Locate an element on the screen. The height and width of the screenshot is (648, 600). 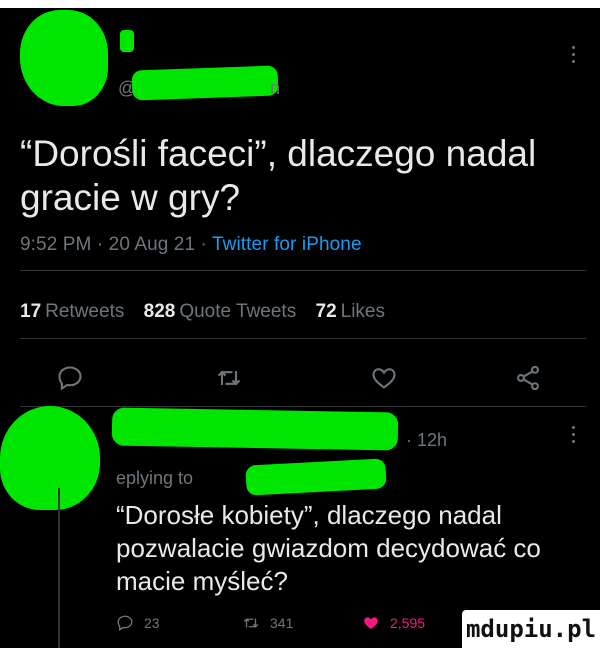
tweet-source: Twitter for iPhone is located at coordinates (287, 244).